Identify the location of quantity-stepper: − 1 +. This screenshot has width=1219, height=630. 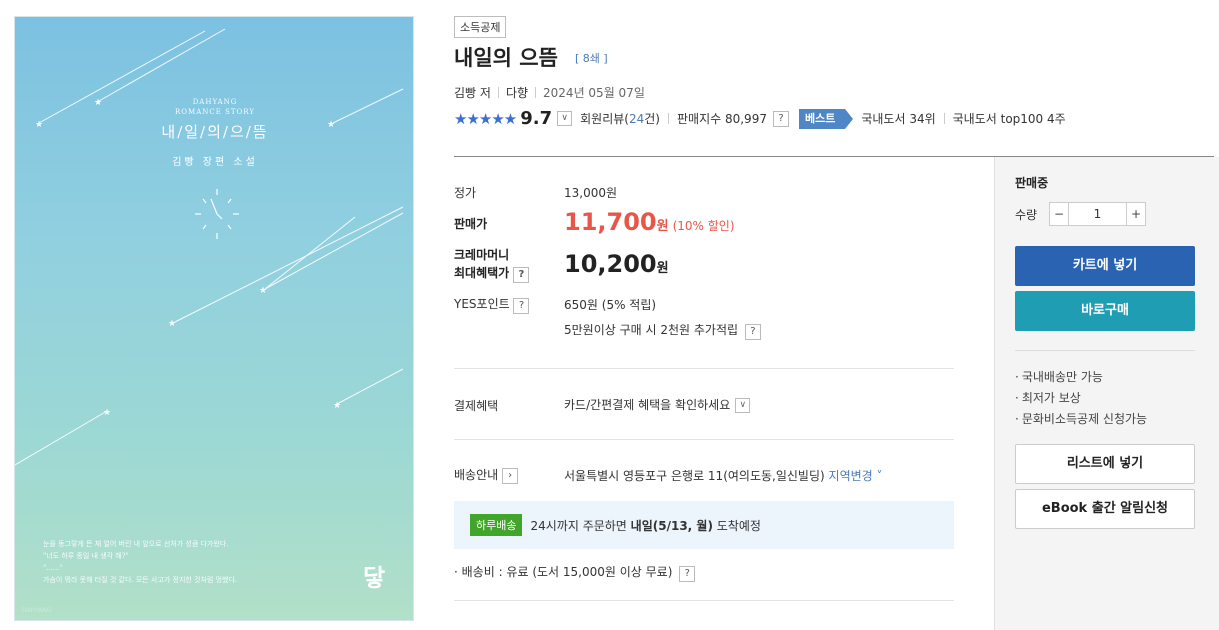
(1097, 214).